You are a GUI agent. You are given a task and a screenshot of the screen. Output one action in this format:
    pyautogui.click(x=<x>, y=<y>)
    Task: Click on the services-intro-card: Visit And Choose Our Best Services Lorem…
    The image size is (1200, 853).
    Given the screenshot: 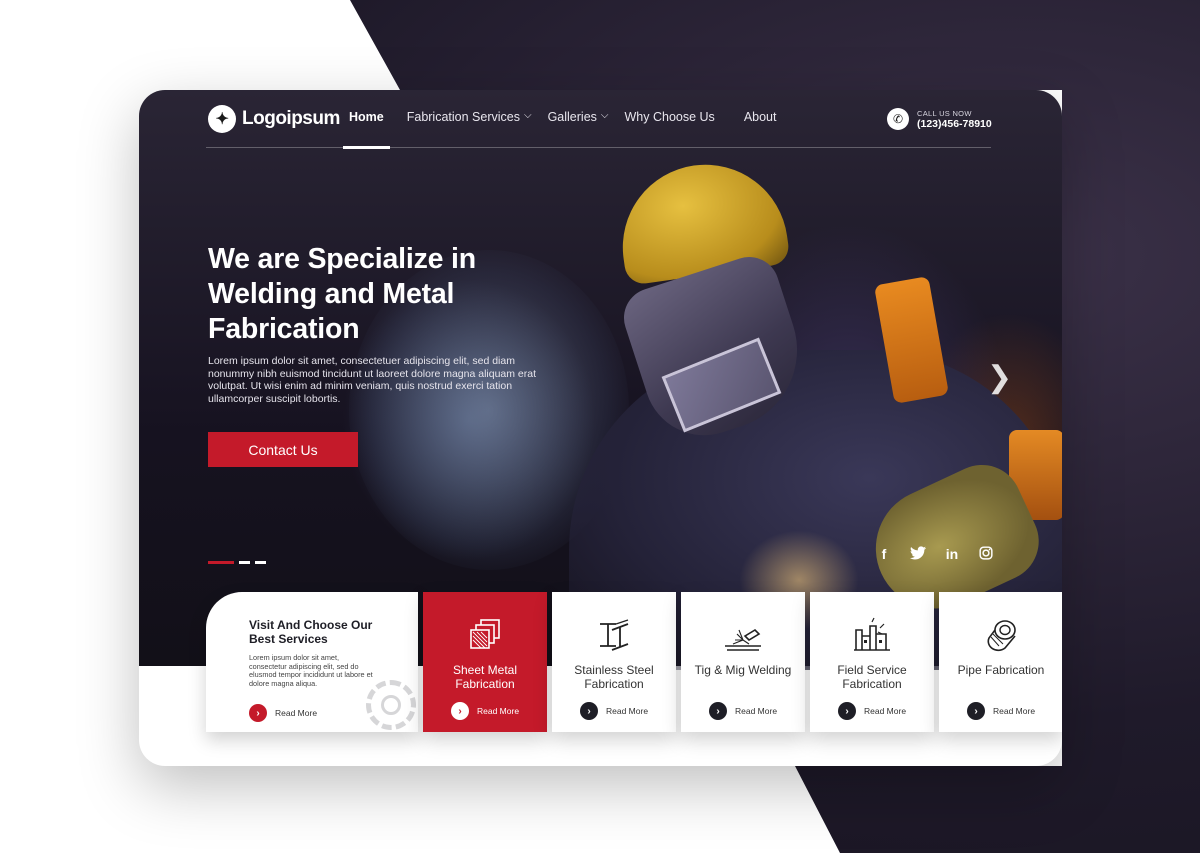 What is the action you would take?
    pyautogui.click(x=312, y=662)
    